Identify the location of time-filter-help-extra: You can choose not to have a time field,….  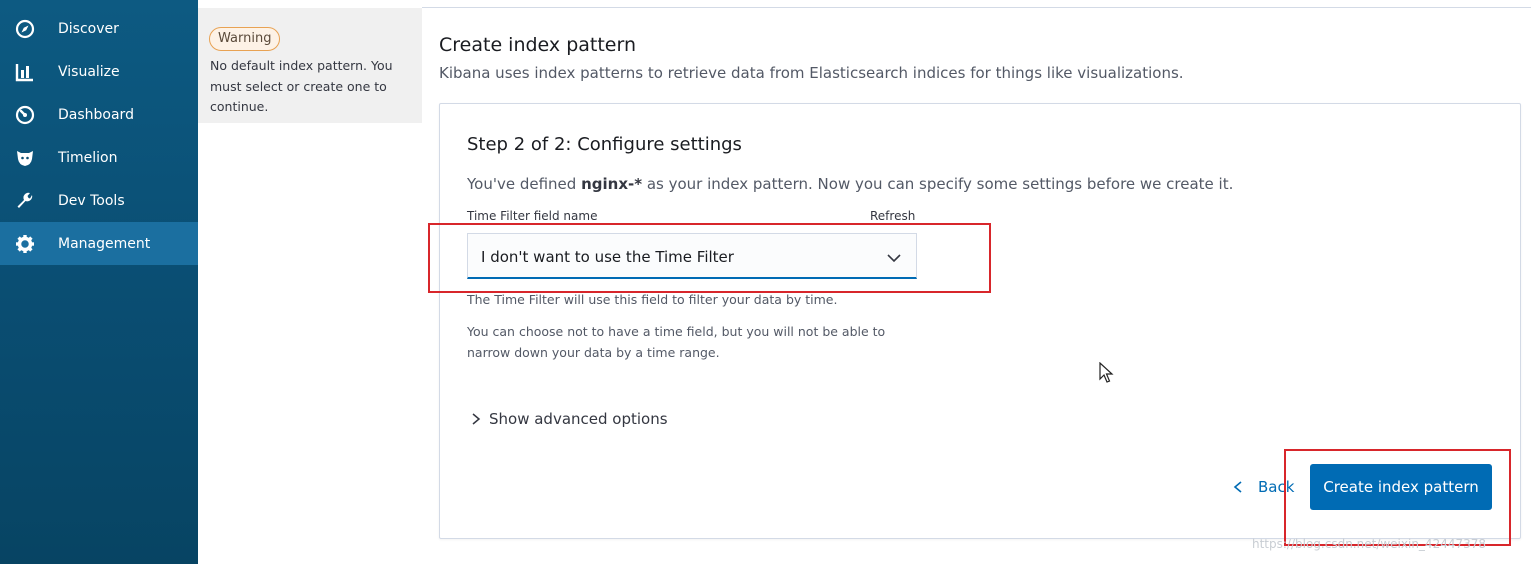
(676, 342).